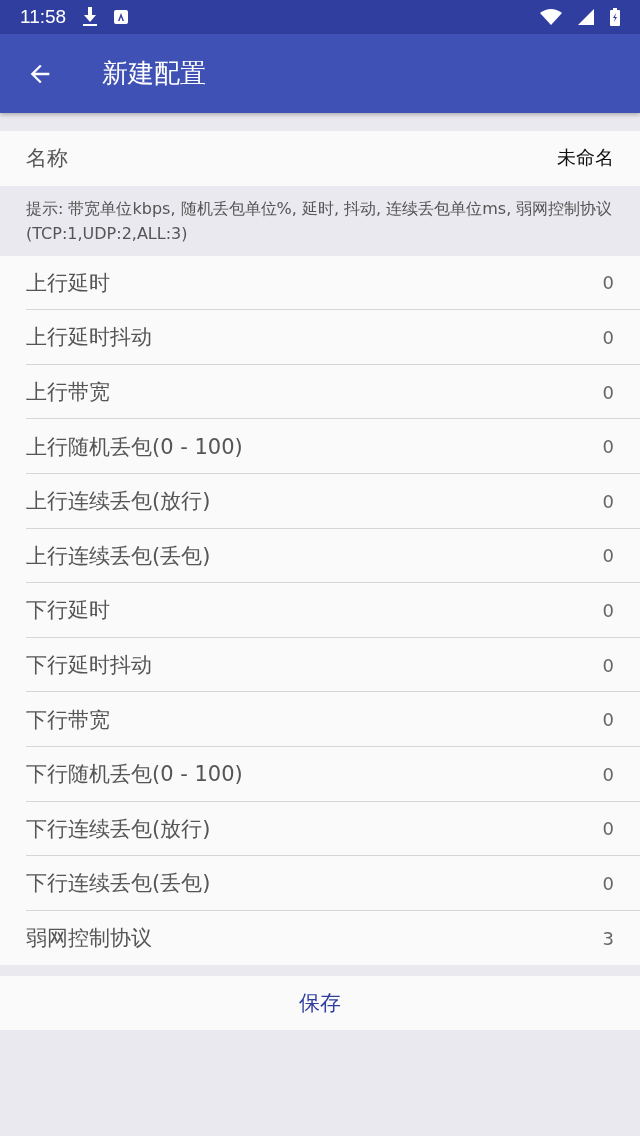 This screenshot has height=1136, width=640. What do you see at coordinates (134, 775) in the screenshot?
I see `setting-label: 下行随机丢包(0 - 100)` at bounding box center [134, 775].